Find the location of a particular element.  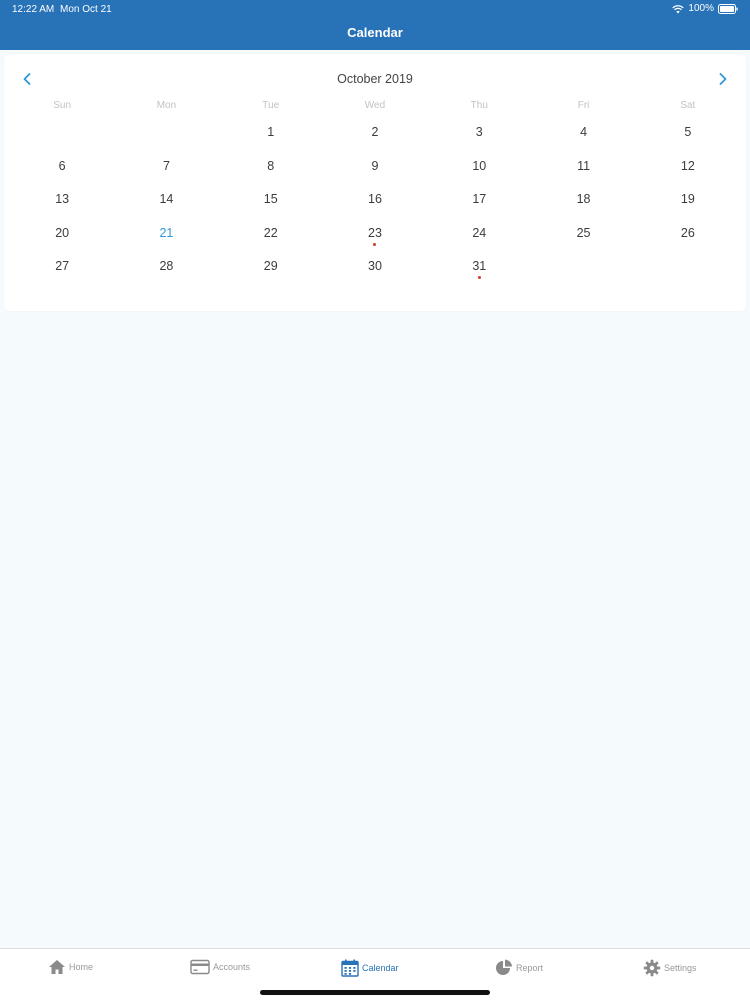

tab-label: Calendar is located at coordinates (380, 968).